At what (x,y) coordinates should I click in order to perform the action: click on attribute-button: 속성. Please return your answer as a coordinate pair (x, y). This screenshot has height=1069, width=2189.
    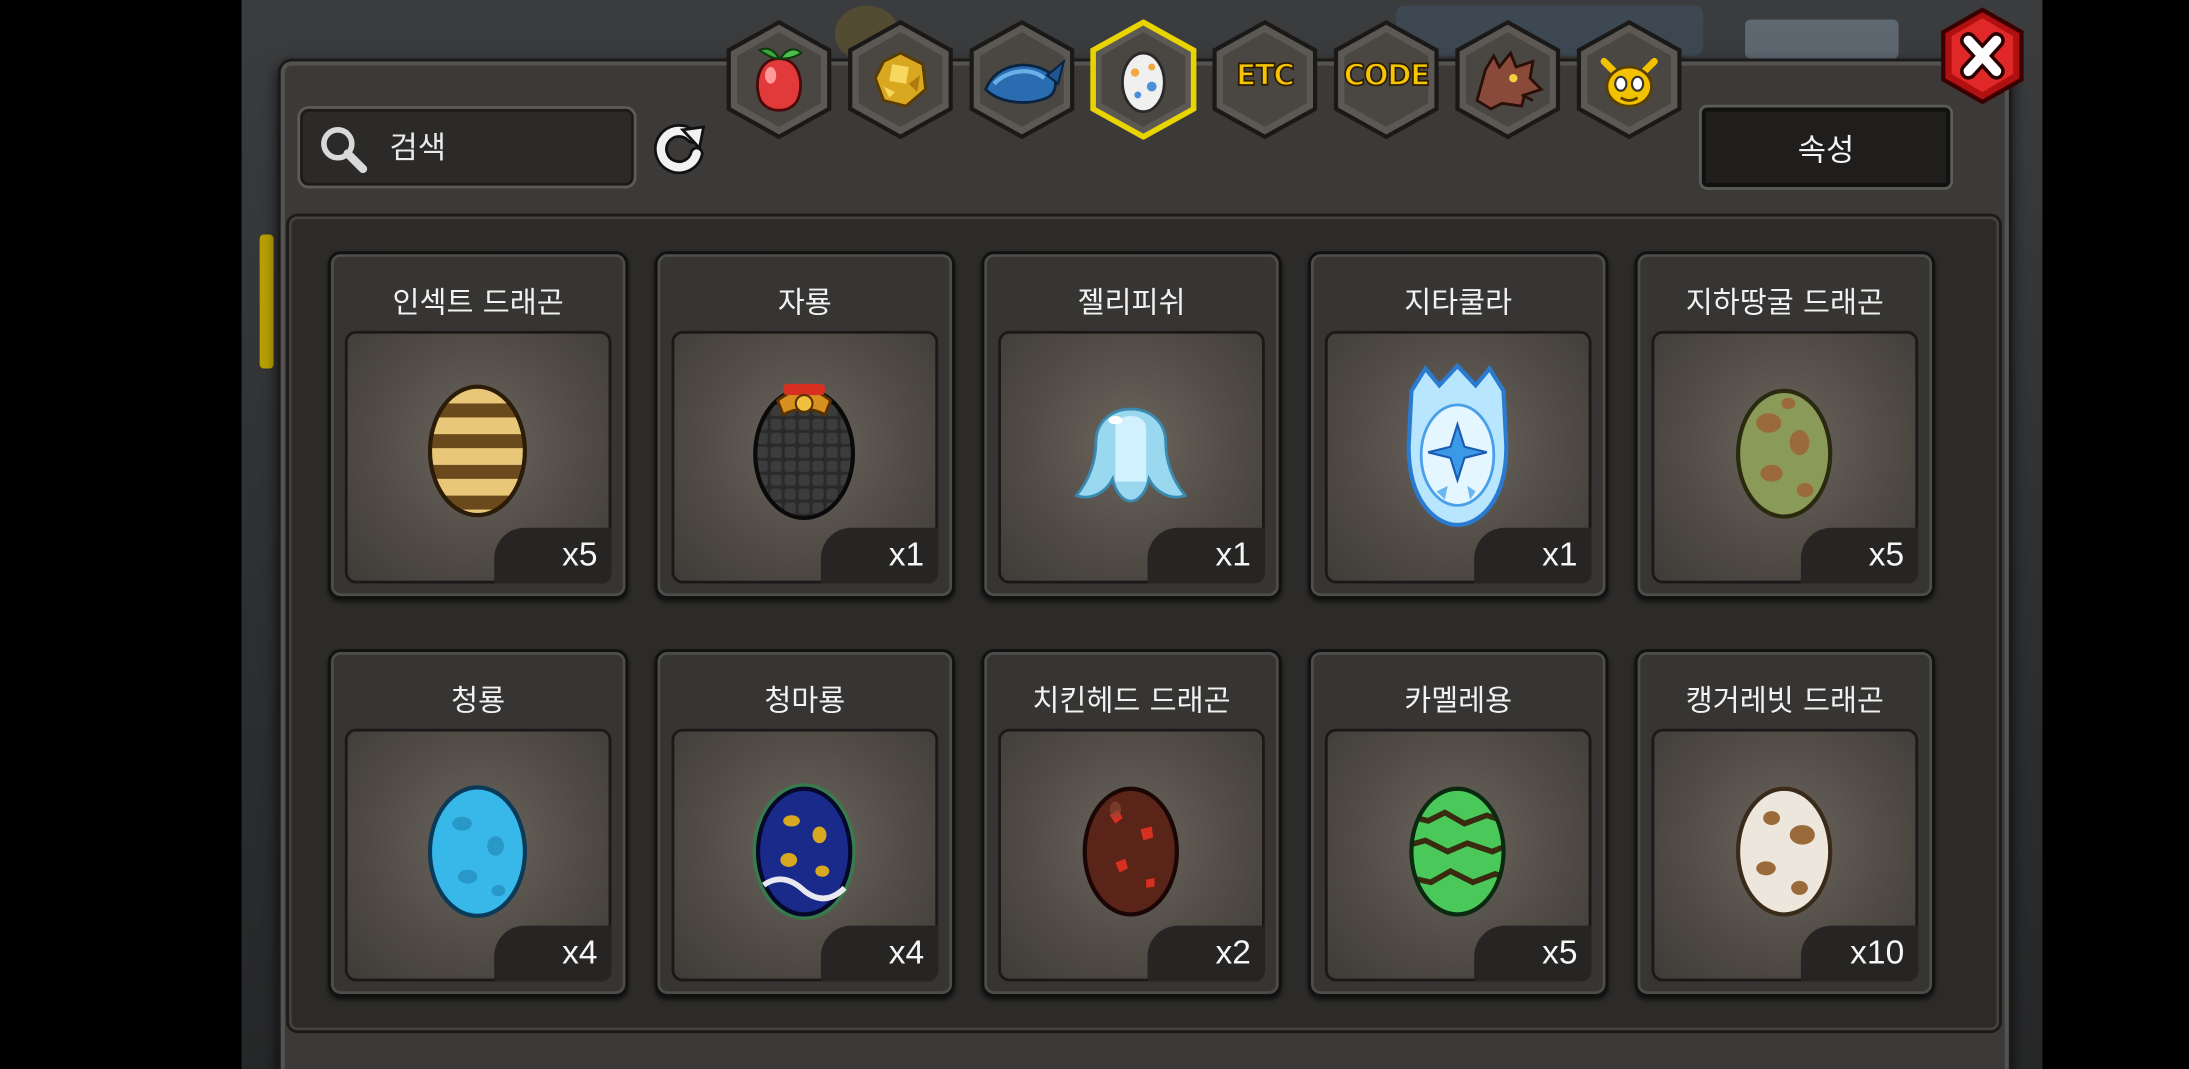
    Looking at the image, I should click on (1826, 147).